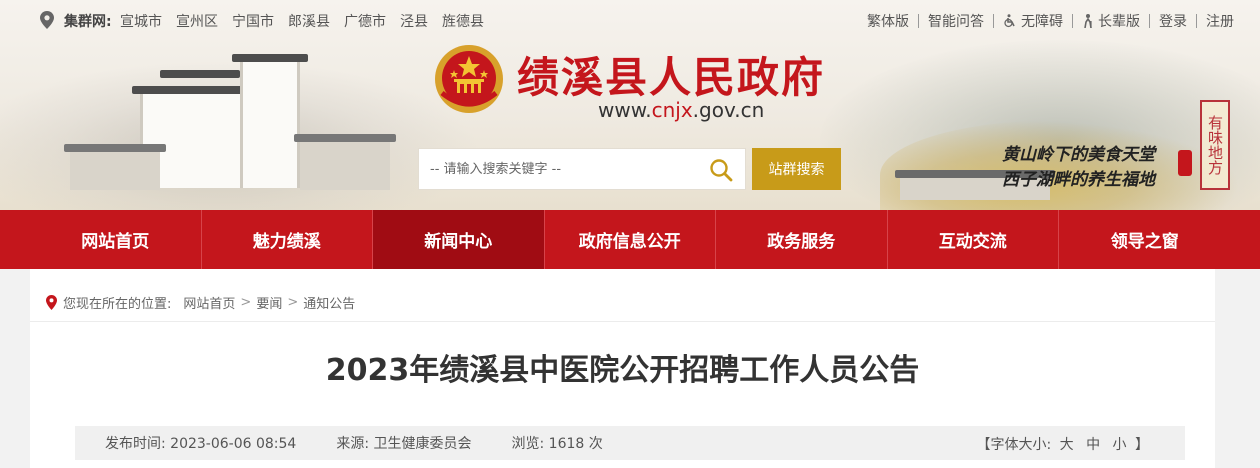 This screenshot has height=468, width=1260. Describe the element at coordinates (671, 74) in the screenshot. I see `site-title: 绩溪县人民政府` at that location.